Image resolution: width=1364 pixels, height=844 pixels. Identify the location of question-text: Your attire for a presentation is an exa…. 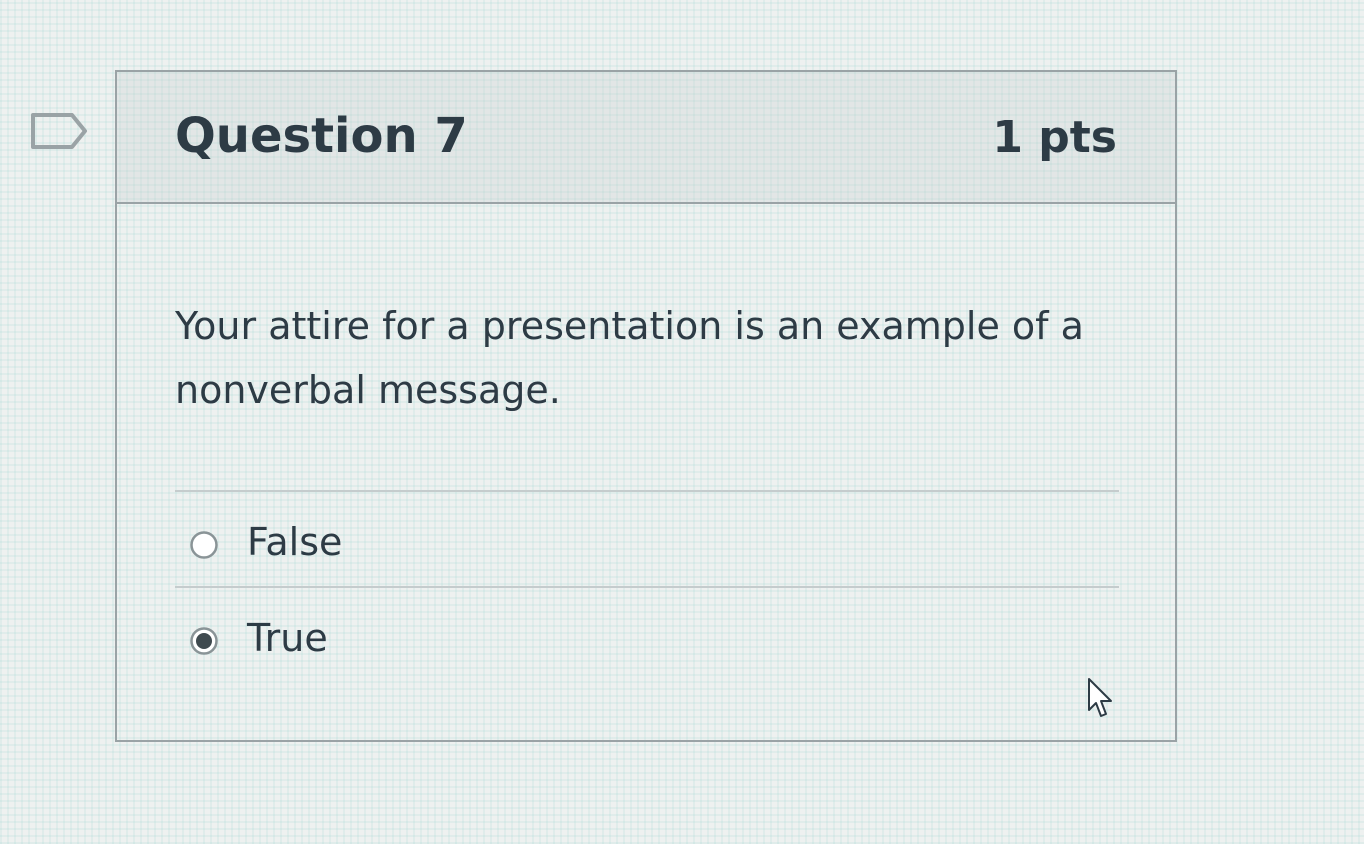
(629, 358).